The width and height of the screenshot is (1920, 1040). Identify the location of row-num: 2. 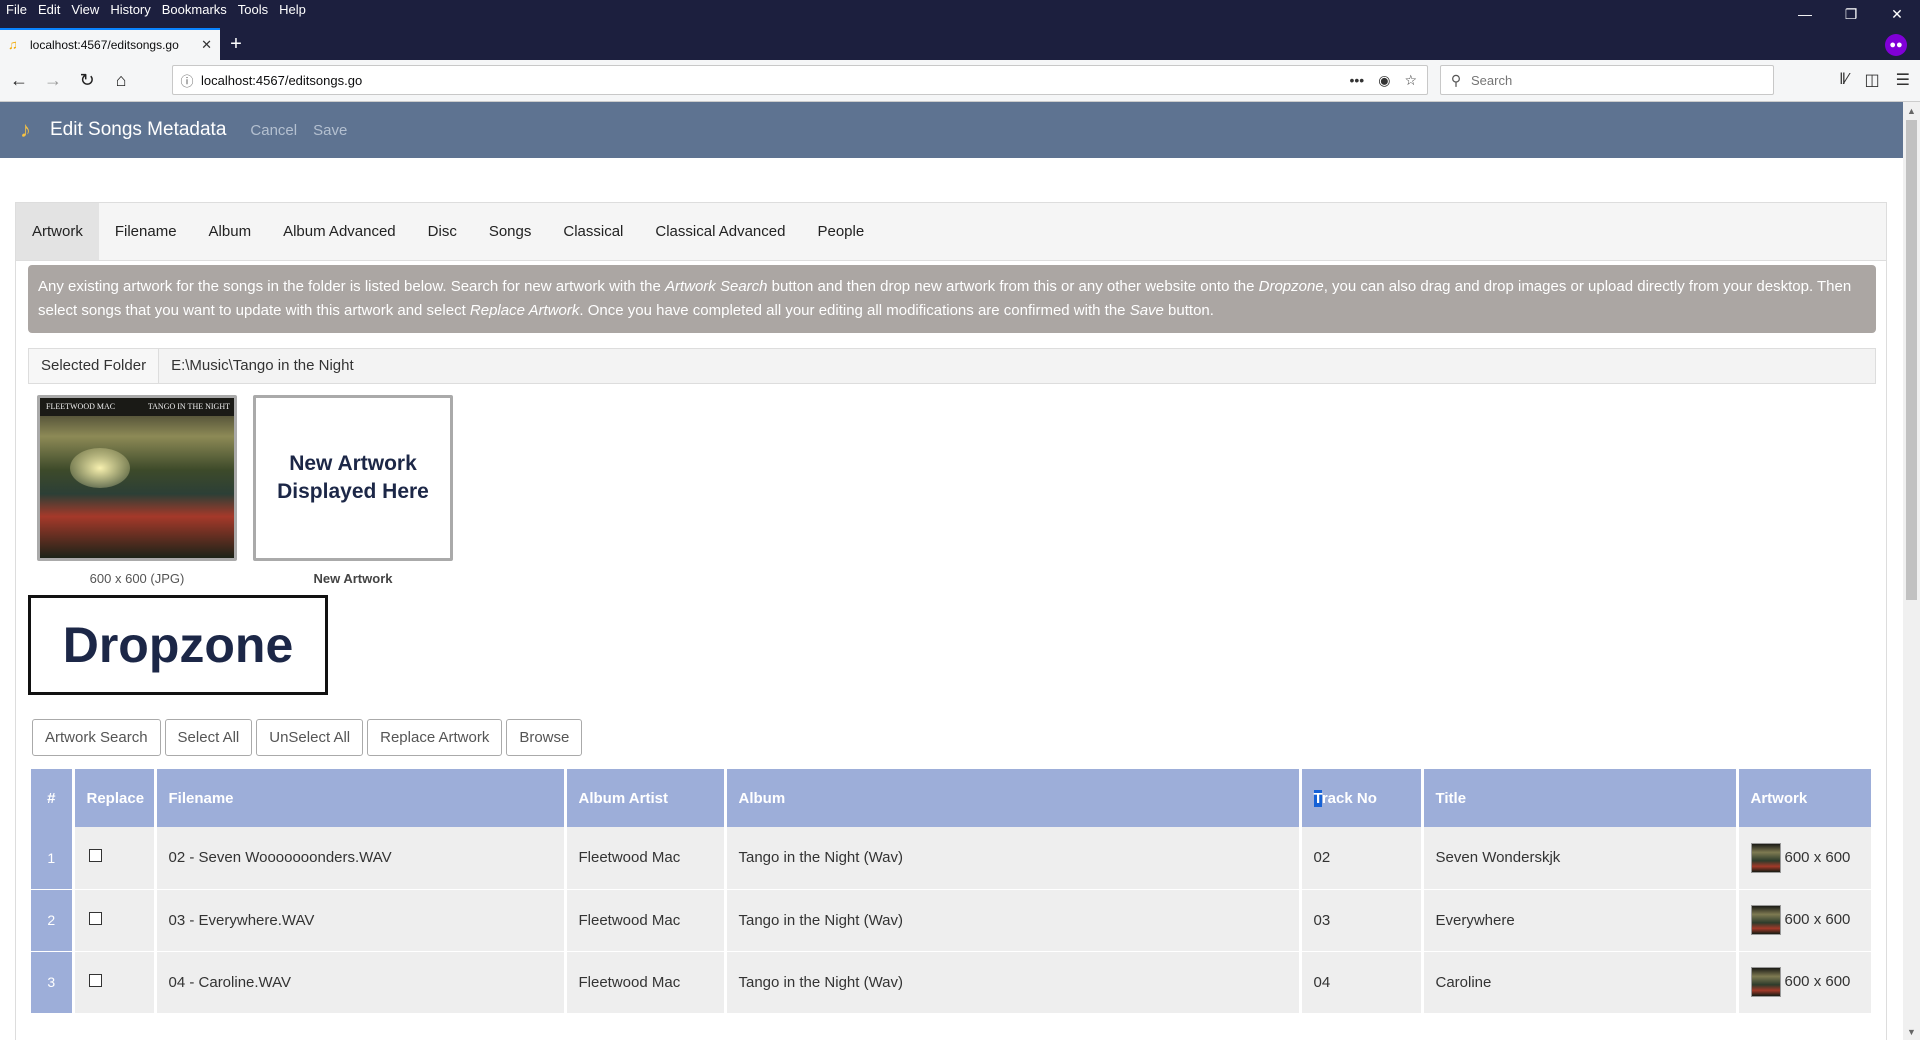
(53, 920).